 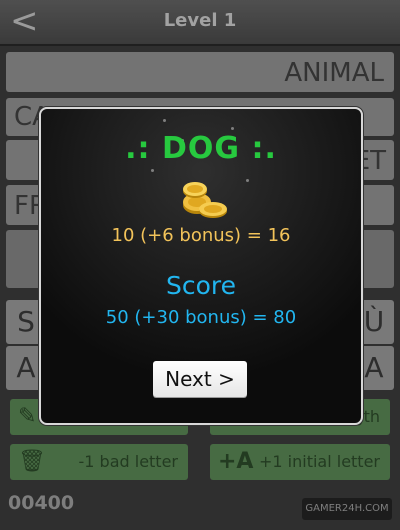 What do you see at coordinates (200, 379) in the screenshot?
I see `next-button: Next >` at bounding box center [200, 379].